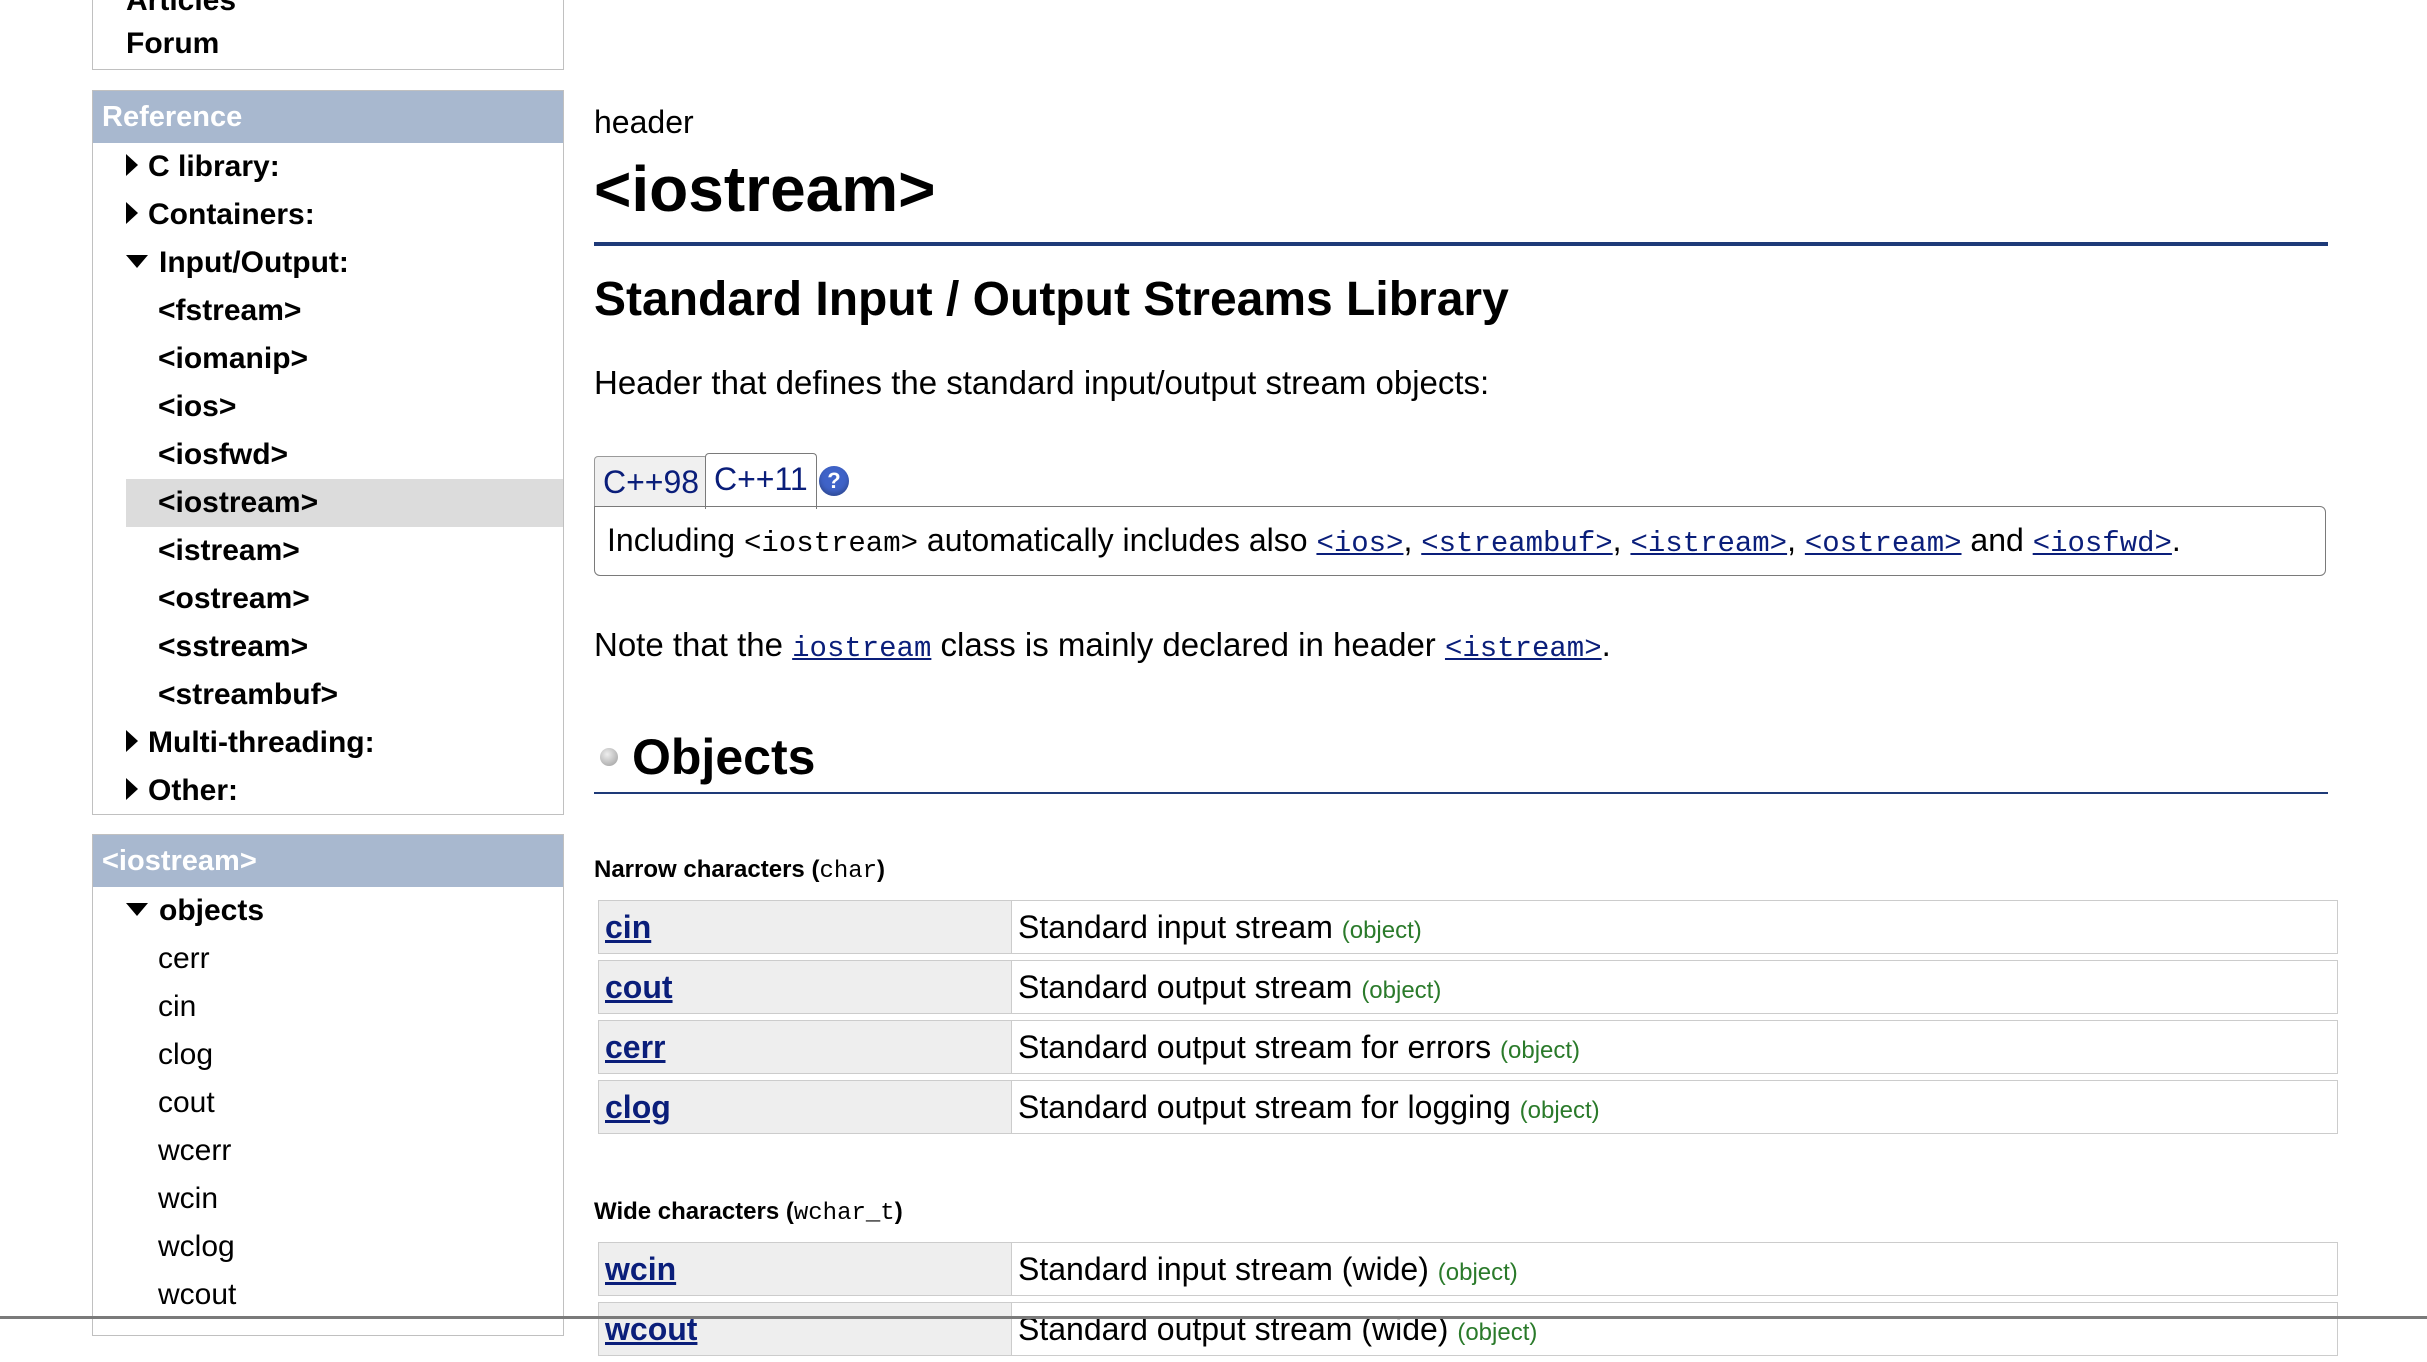 The width and height of the screenshot is (2427, 1362). I want to click on nav-item-wcout: wcout, so click(197, 1295).